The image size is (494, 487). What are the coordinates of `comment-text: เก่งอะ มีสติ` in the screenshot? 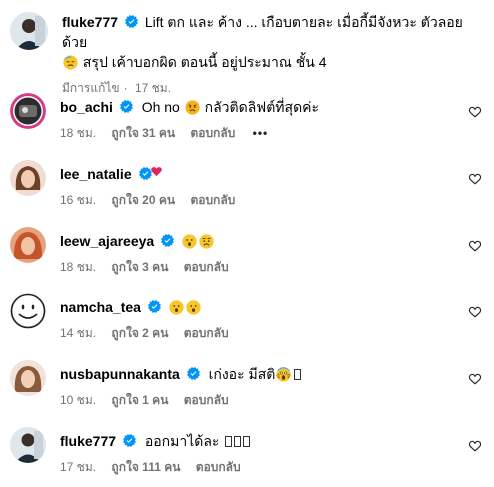 It's located at (242, 374).